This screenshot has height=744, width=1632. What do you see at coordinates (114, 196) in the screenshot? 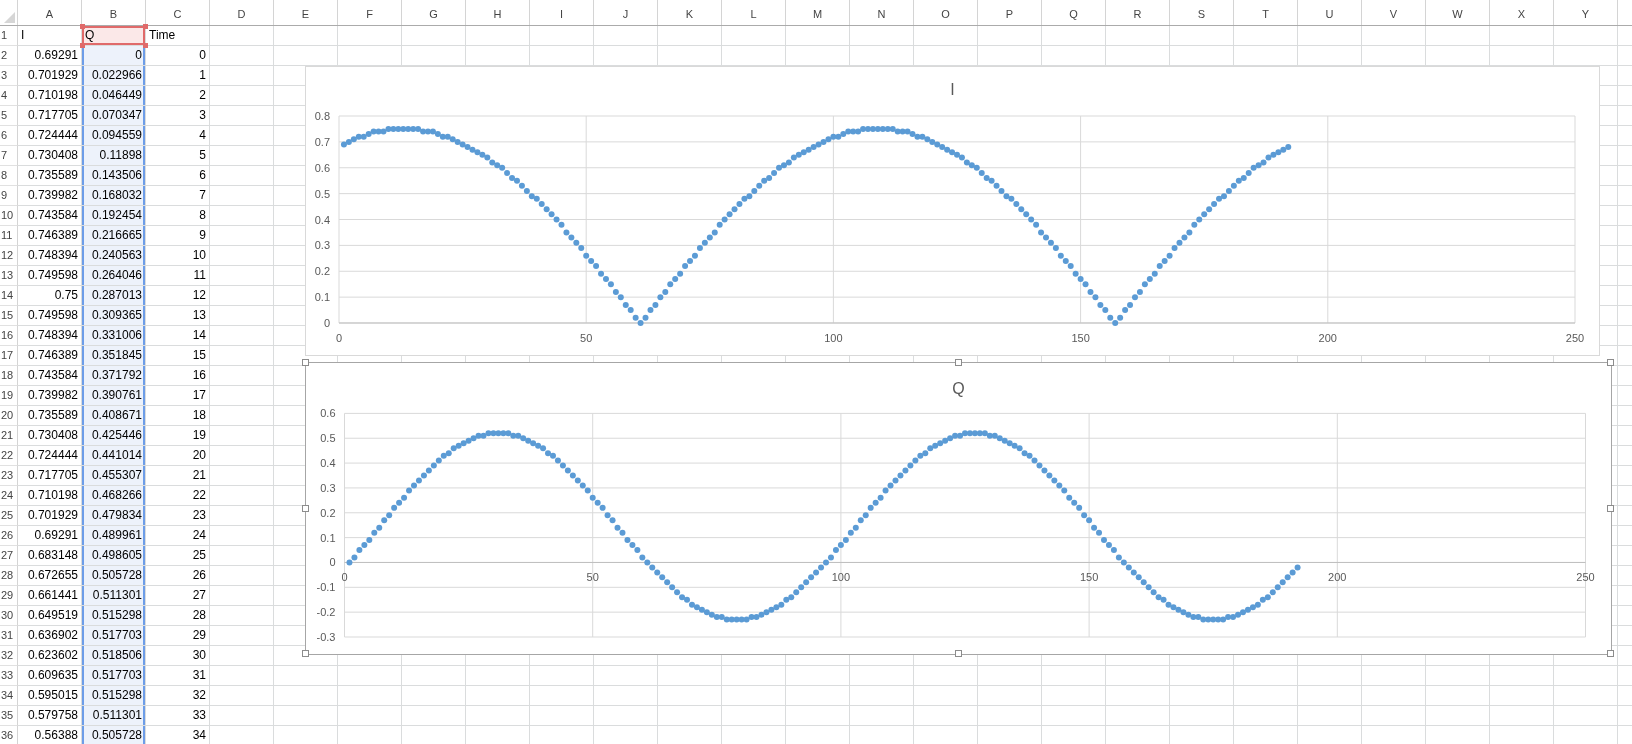
I see `sheet-cell: 0.168032` at bounding box center [114, 196].